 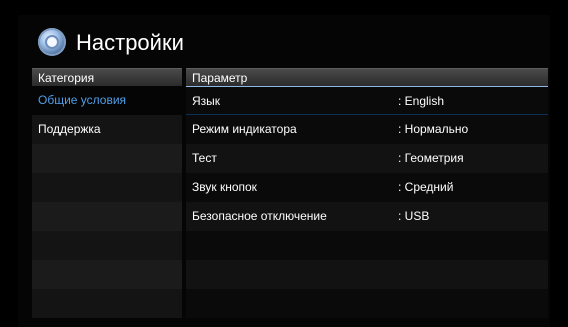 What do you see at coordinates (426, 187) in the screenshot?
I see `parameter-value: : Средний` at bounding box center [426, 187].